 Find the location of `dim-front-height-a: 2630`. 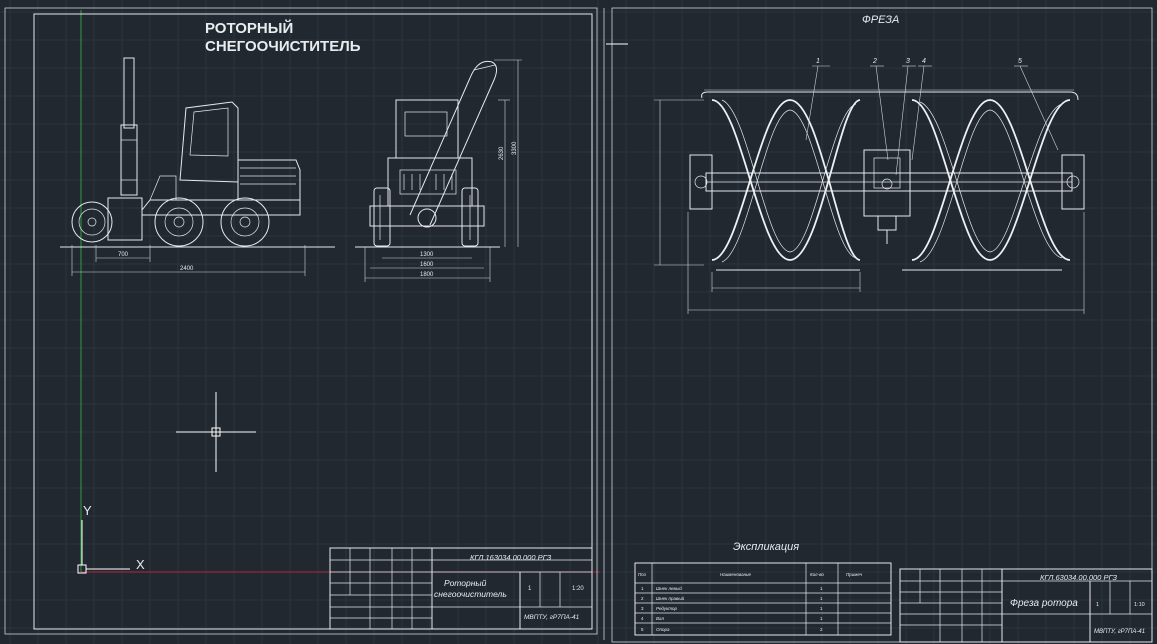

dim-front-height-a: 2630 is located at coordinates (502, 153).